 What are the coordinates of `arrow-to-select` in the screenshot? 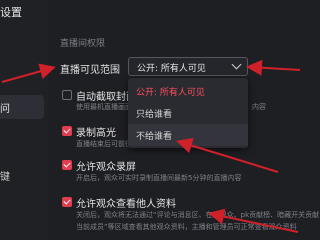 It's located at (273, 67).